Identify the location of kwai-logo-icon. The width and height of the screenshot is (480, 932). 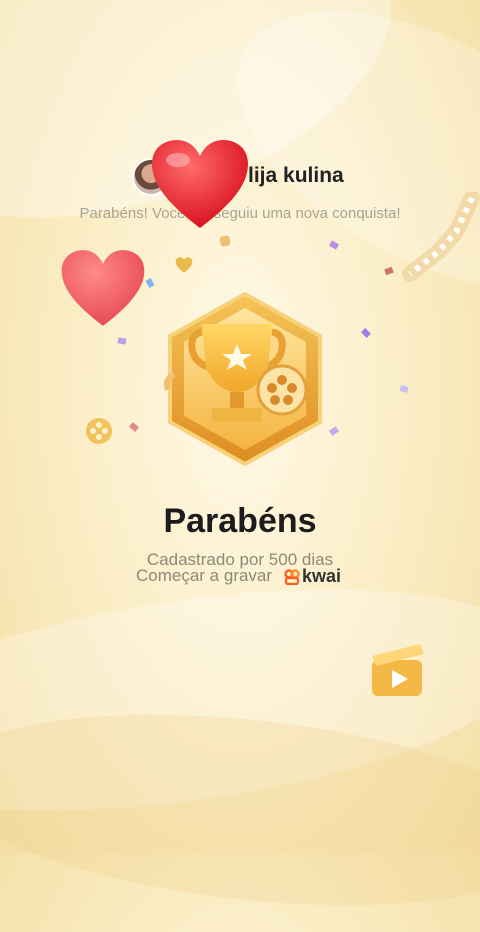
(292, 576).